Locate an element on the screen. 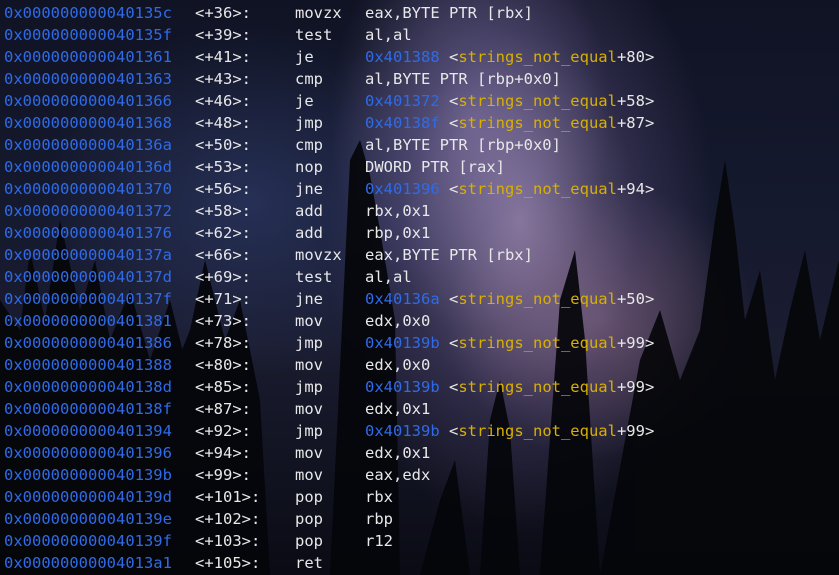 Image resolution: width=839 pixels, height=575 pixels. instruction-operands: rbp is located at coordinates (379, 519).